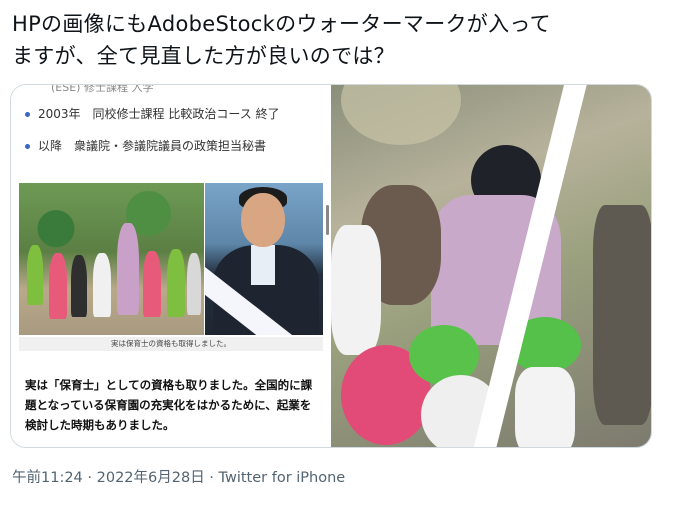 The height and width of the screenshot is (505, 700). I want to click on cut-off-text: (ESE) 修士課程 入学, so click(102, 89).